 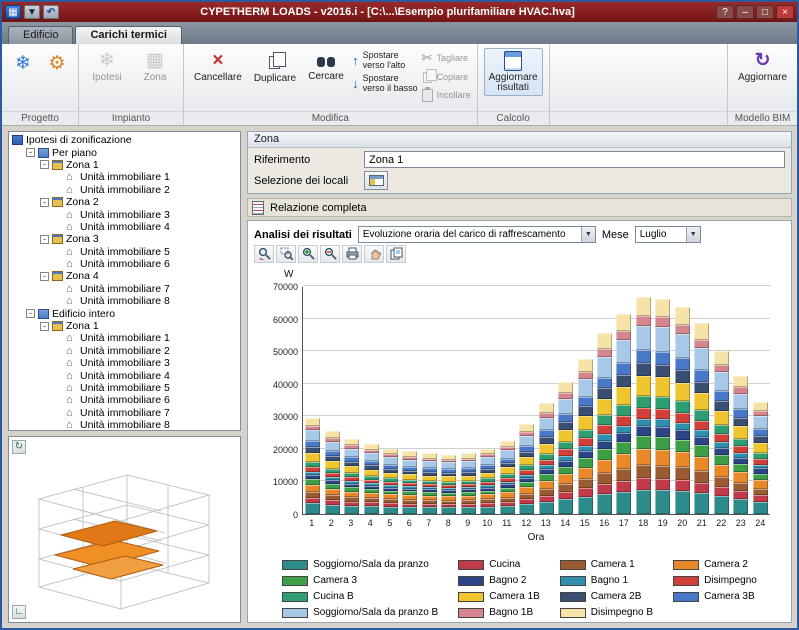 What do you see at coordinates (574, 159) in the screenshot?
I see `riferimento-input` at bounding box center [574, 159].